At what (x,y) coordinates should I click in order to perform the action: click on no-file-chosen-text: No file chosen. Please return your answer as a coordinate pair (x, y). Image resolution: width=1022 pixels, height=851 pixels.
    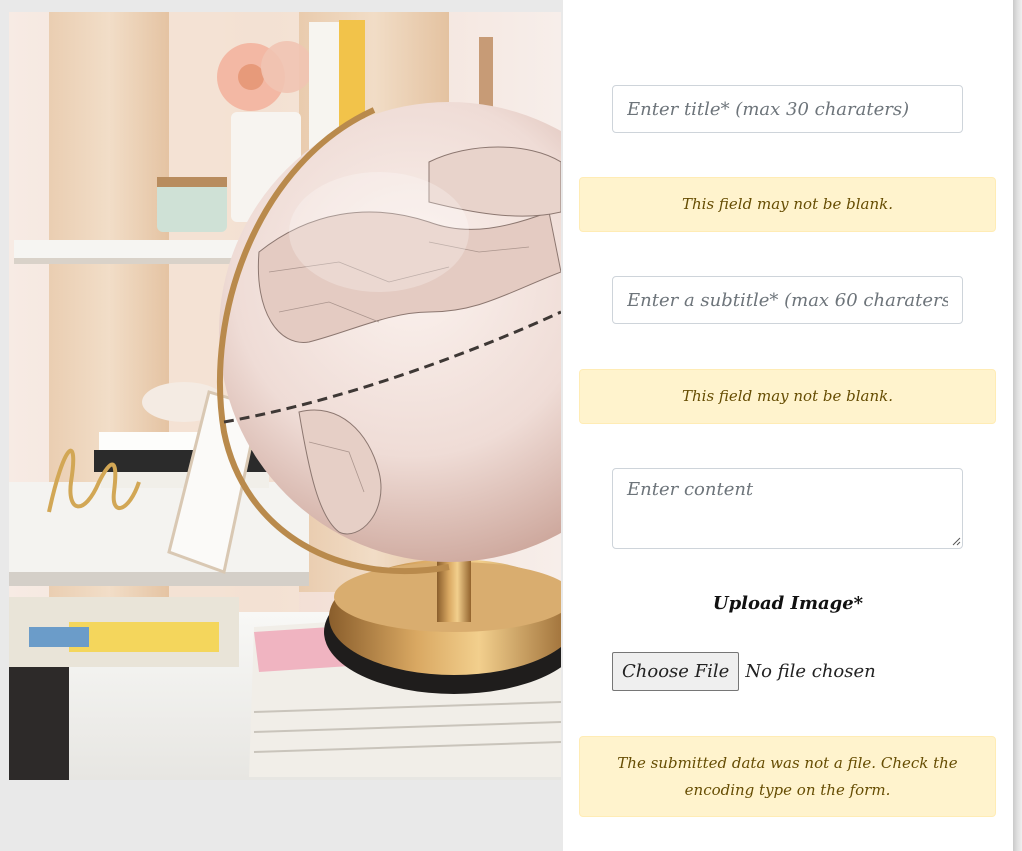
    Looking at the image, I should click on (810, 671).